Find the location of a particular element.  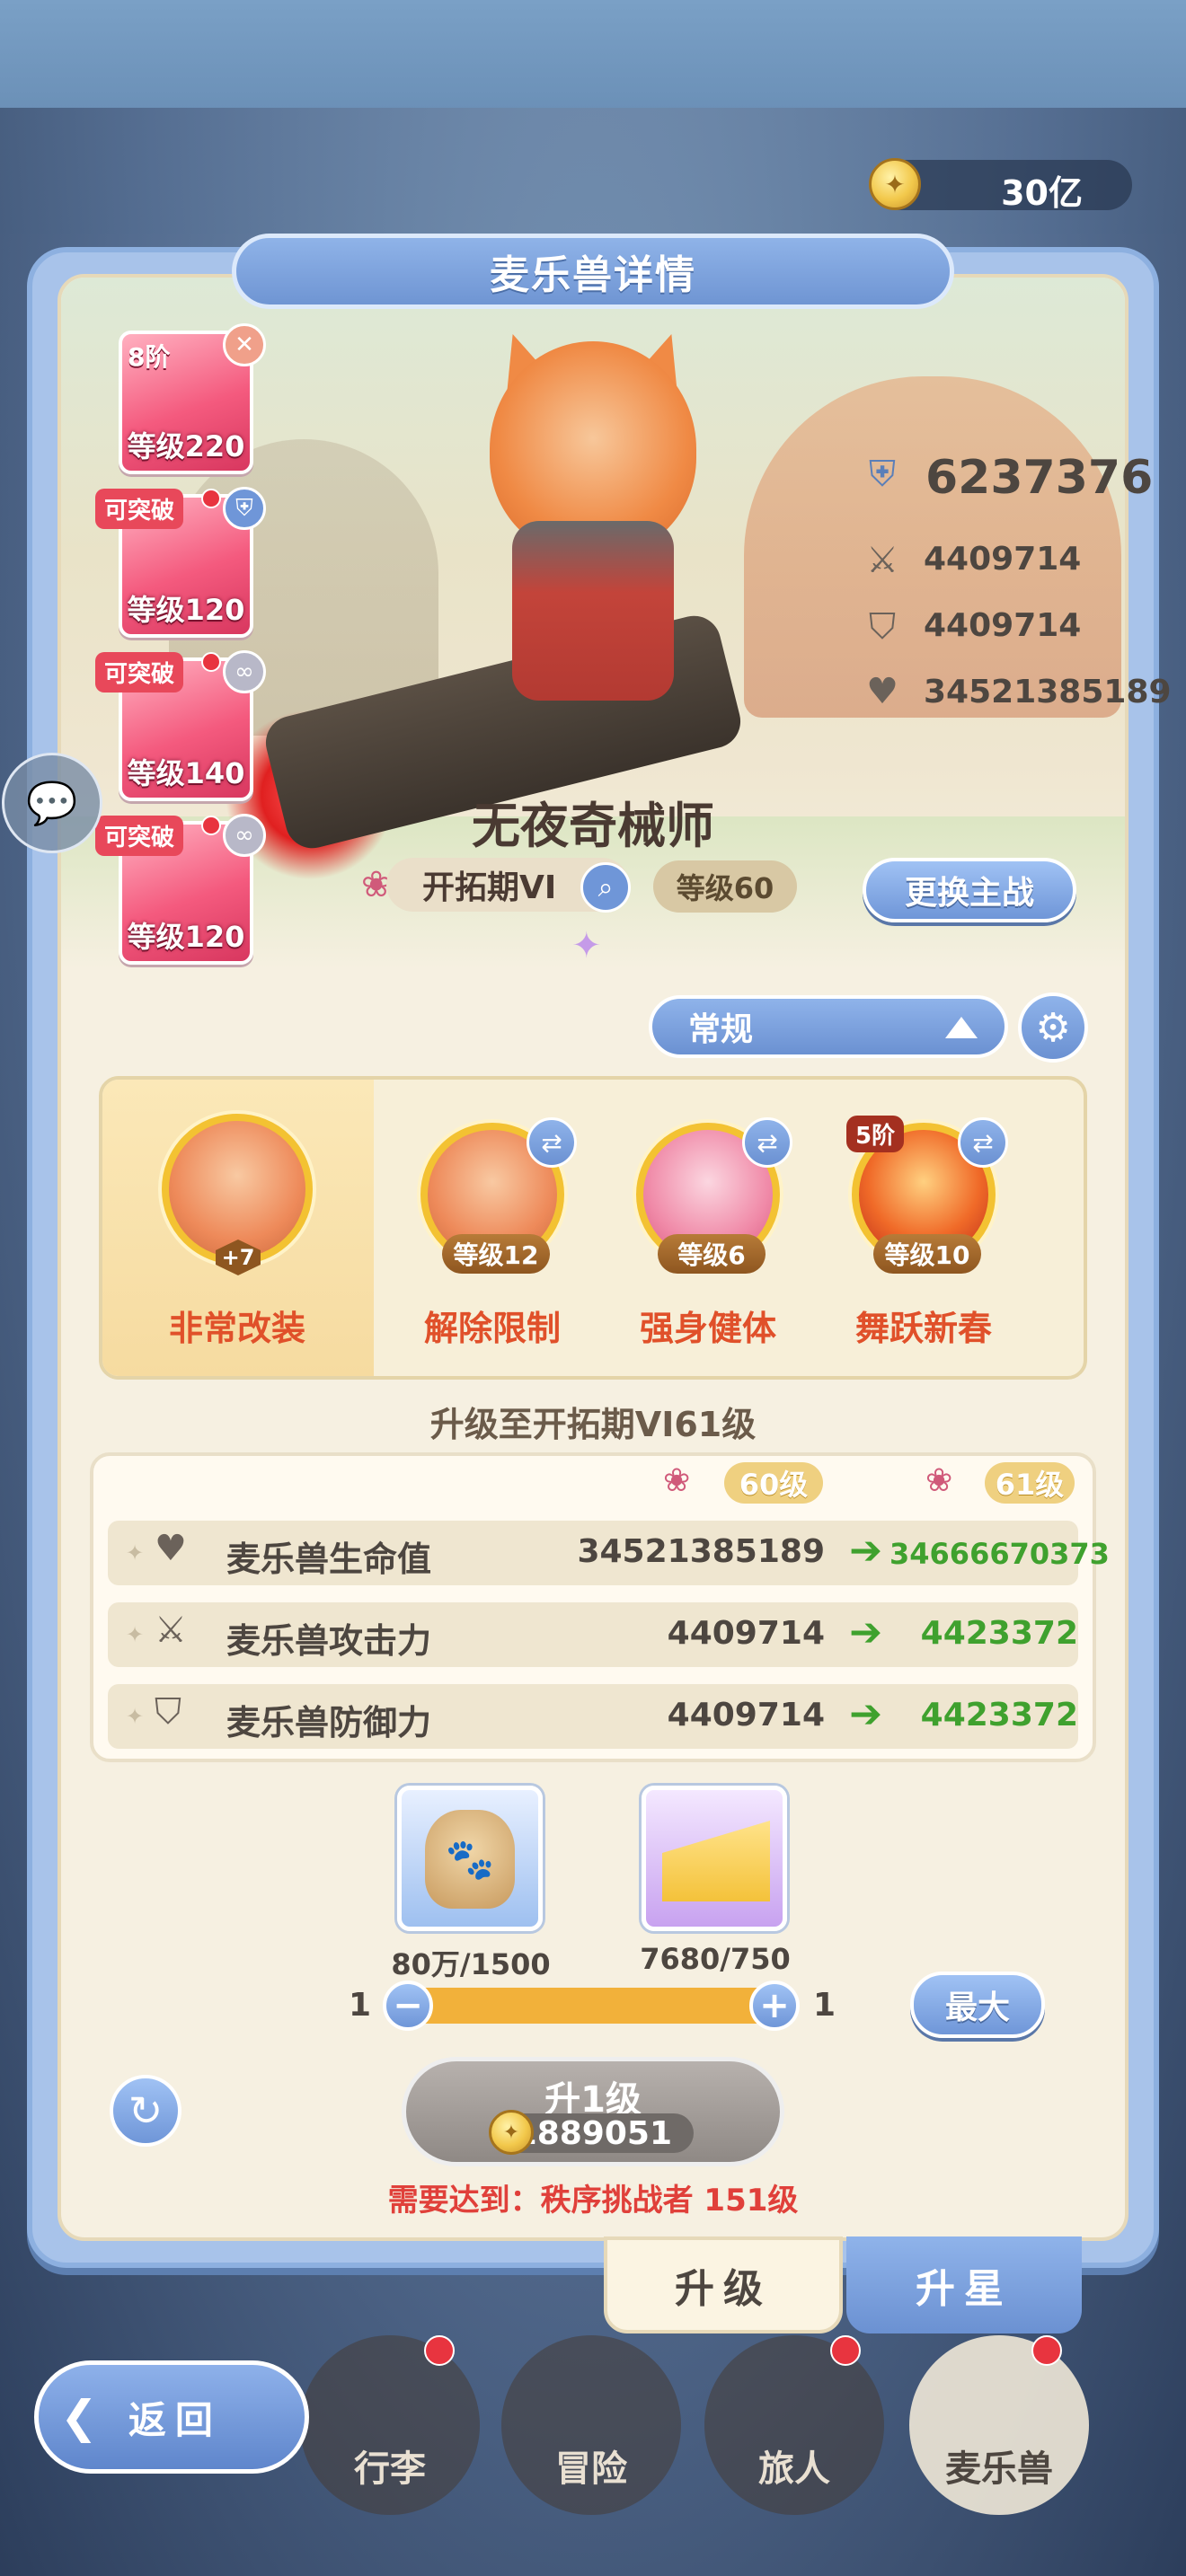

nav-label: 冒险 is located at coordinates (591, 2469).